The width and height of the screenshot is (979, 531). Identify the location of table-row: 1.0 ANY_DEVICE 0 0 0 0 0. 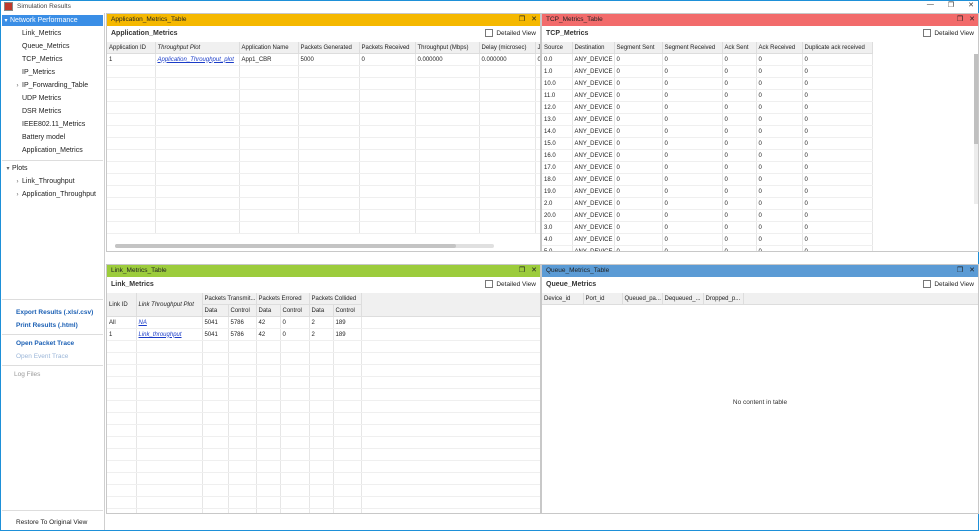
(707, 71).